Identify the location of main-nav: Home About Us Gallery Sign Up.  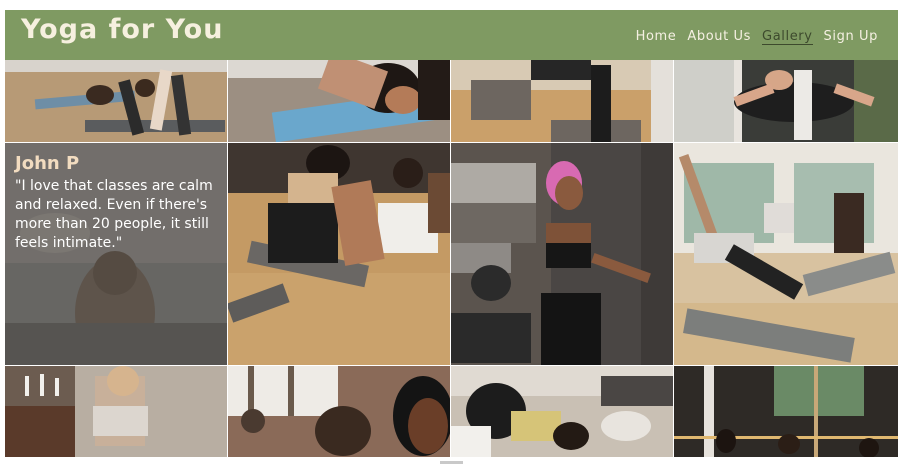
(757, 37).